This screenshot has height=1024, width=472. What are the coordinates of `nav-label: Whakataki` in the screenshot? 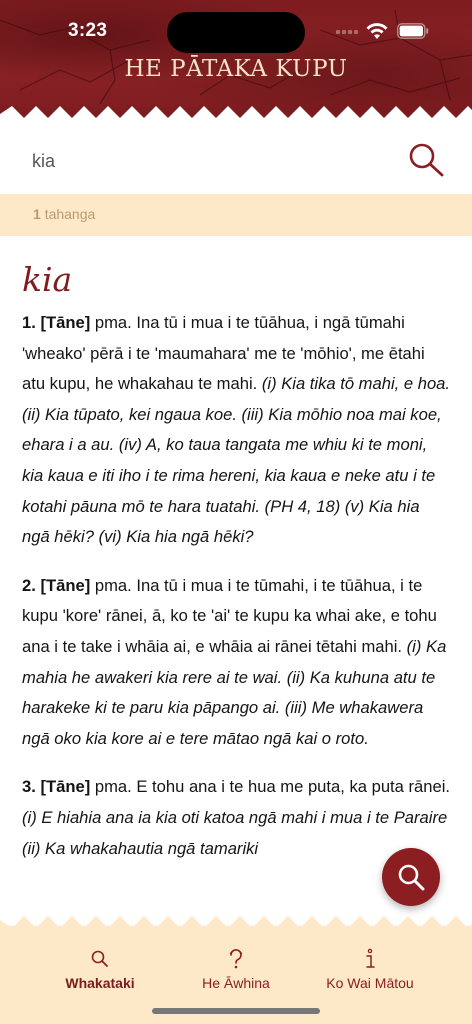 It's located at (100, 983).